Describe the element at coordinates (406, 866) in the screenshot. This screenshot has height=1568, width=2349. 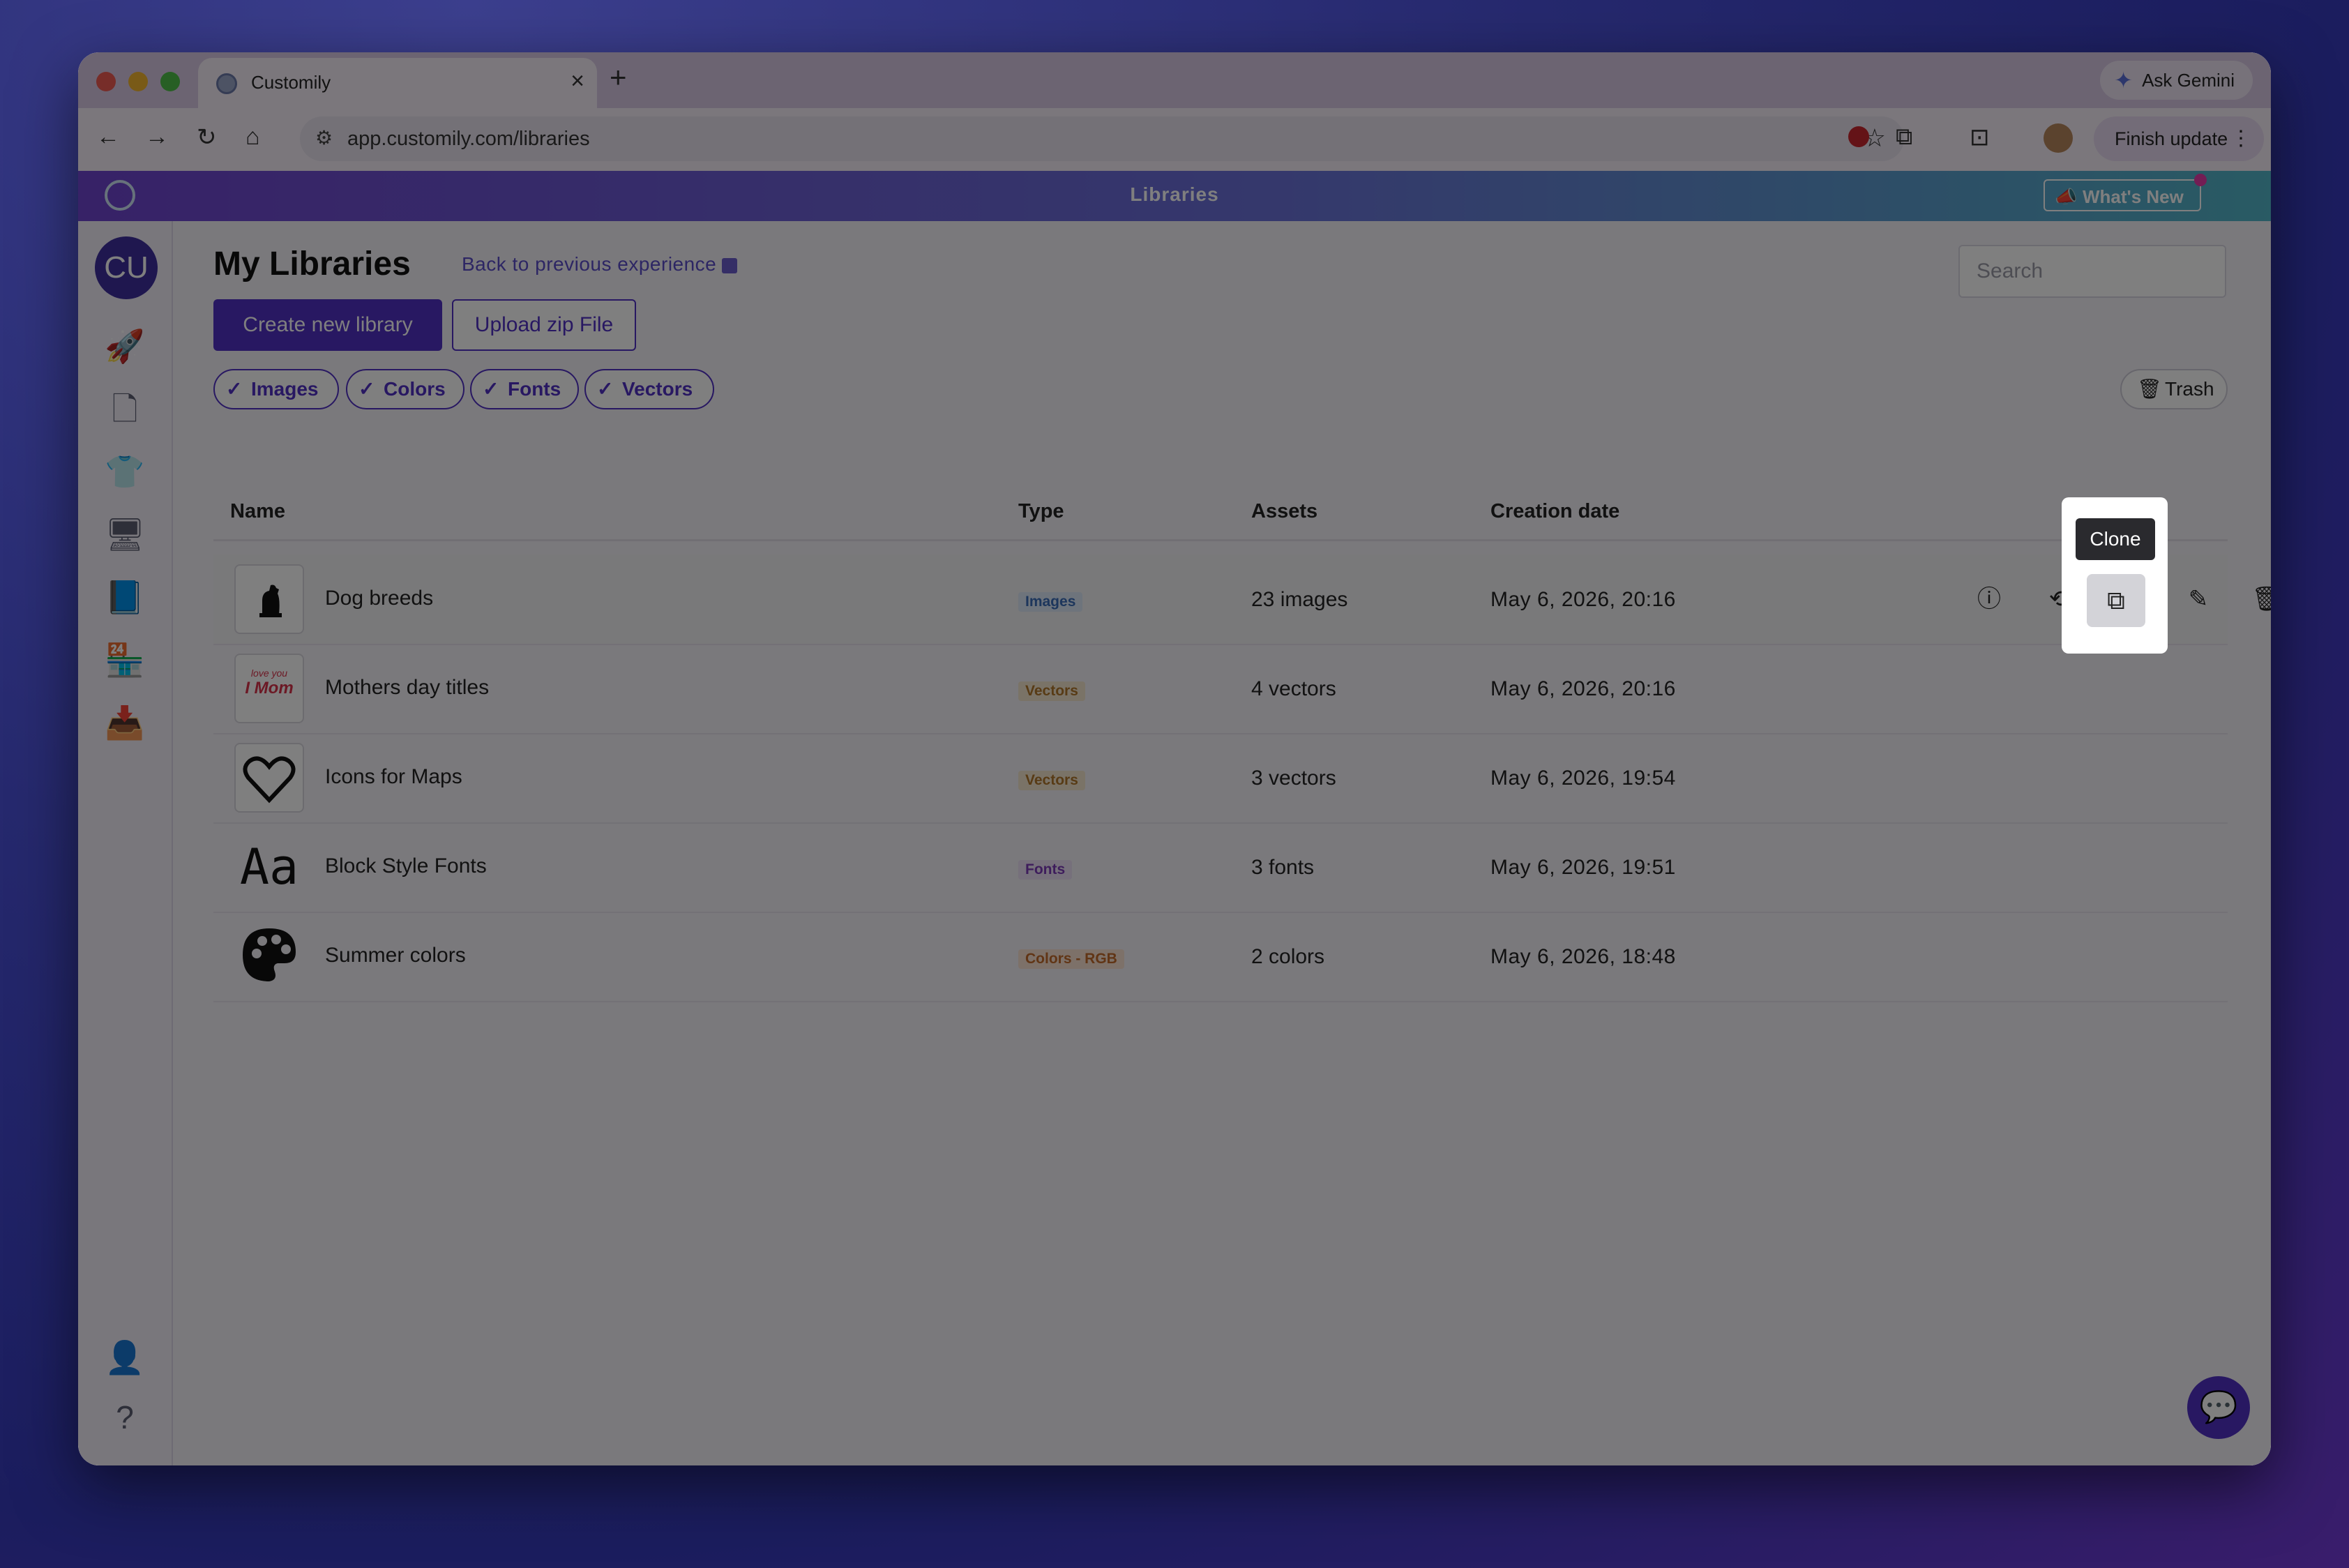
I see `library-name: Block Style Fonts` at that location.